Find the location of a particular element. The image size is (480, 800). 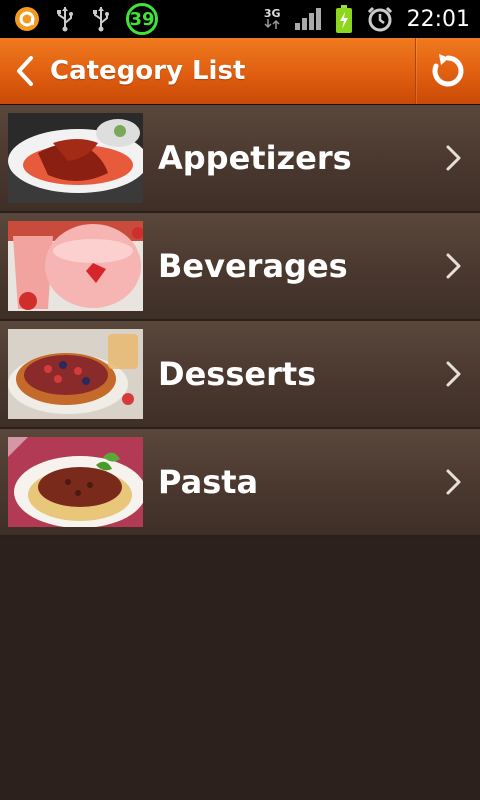

category-item-pasta: Pasta is located at coordinates (240, 483).